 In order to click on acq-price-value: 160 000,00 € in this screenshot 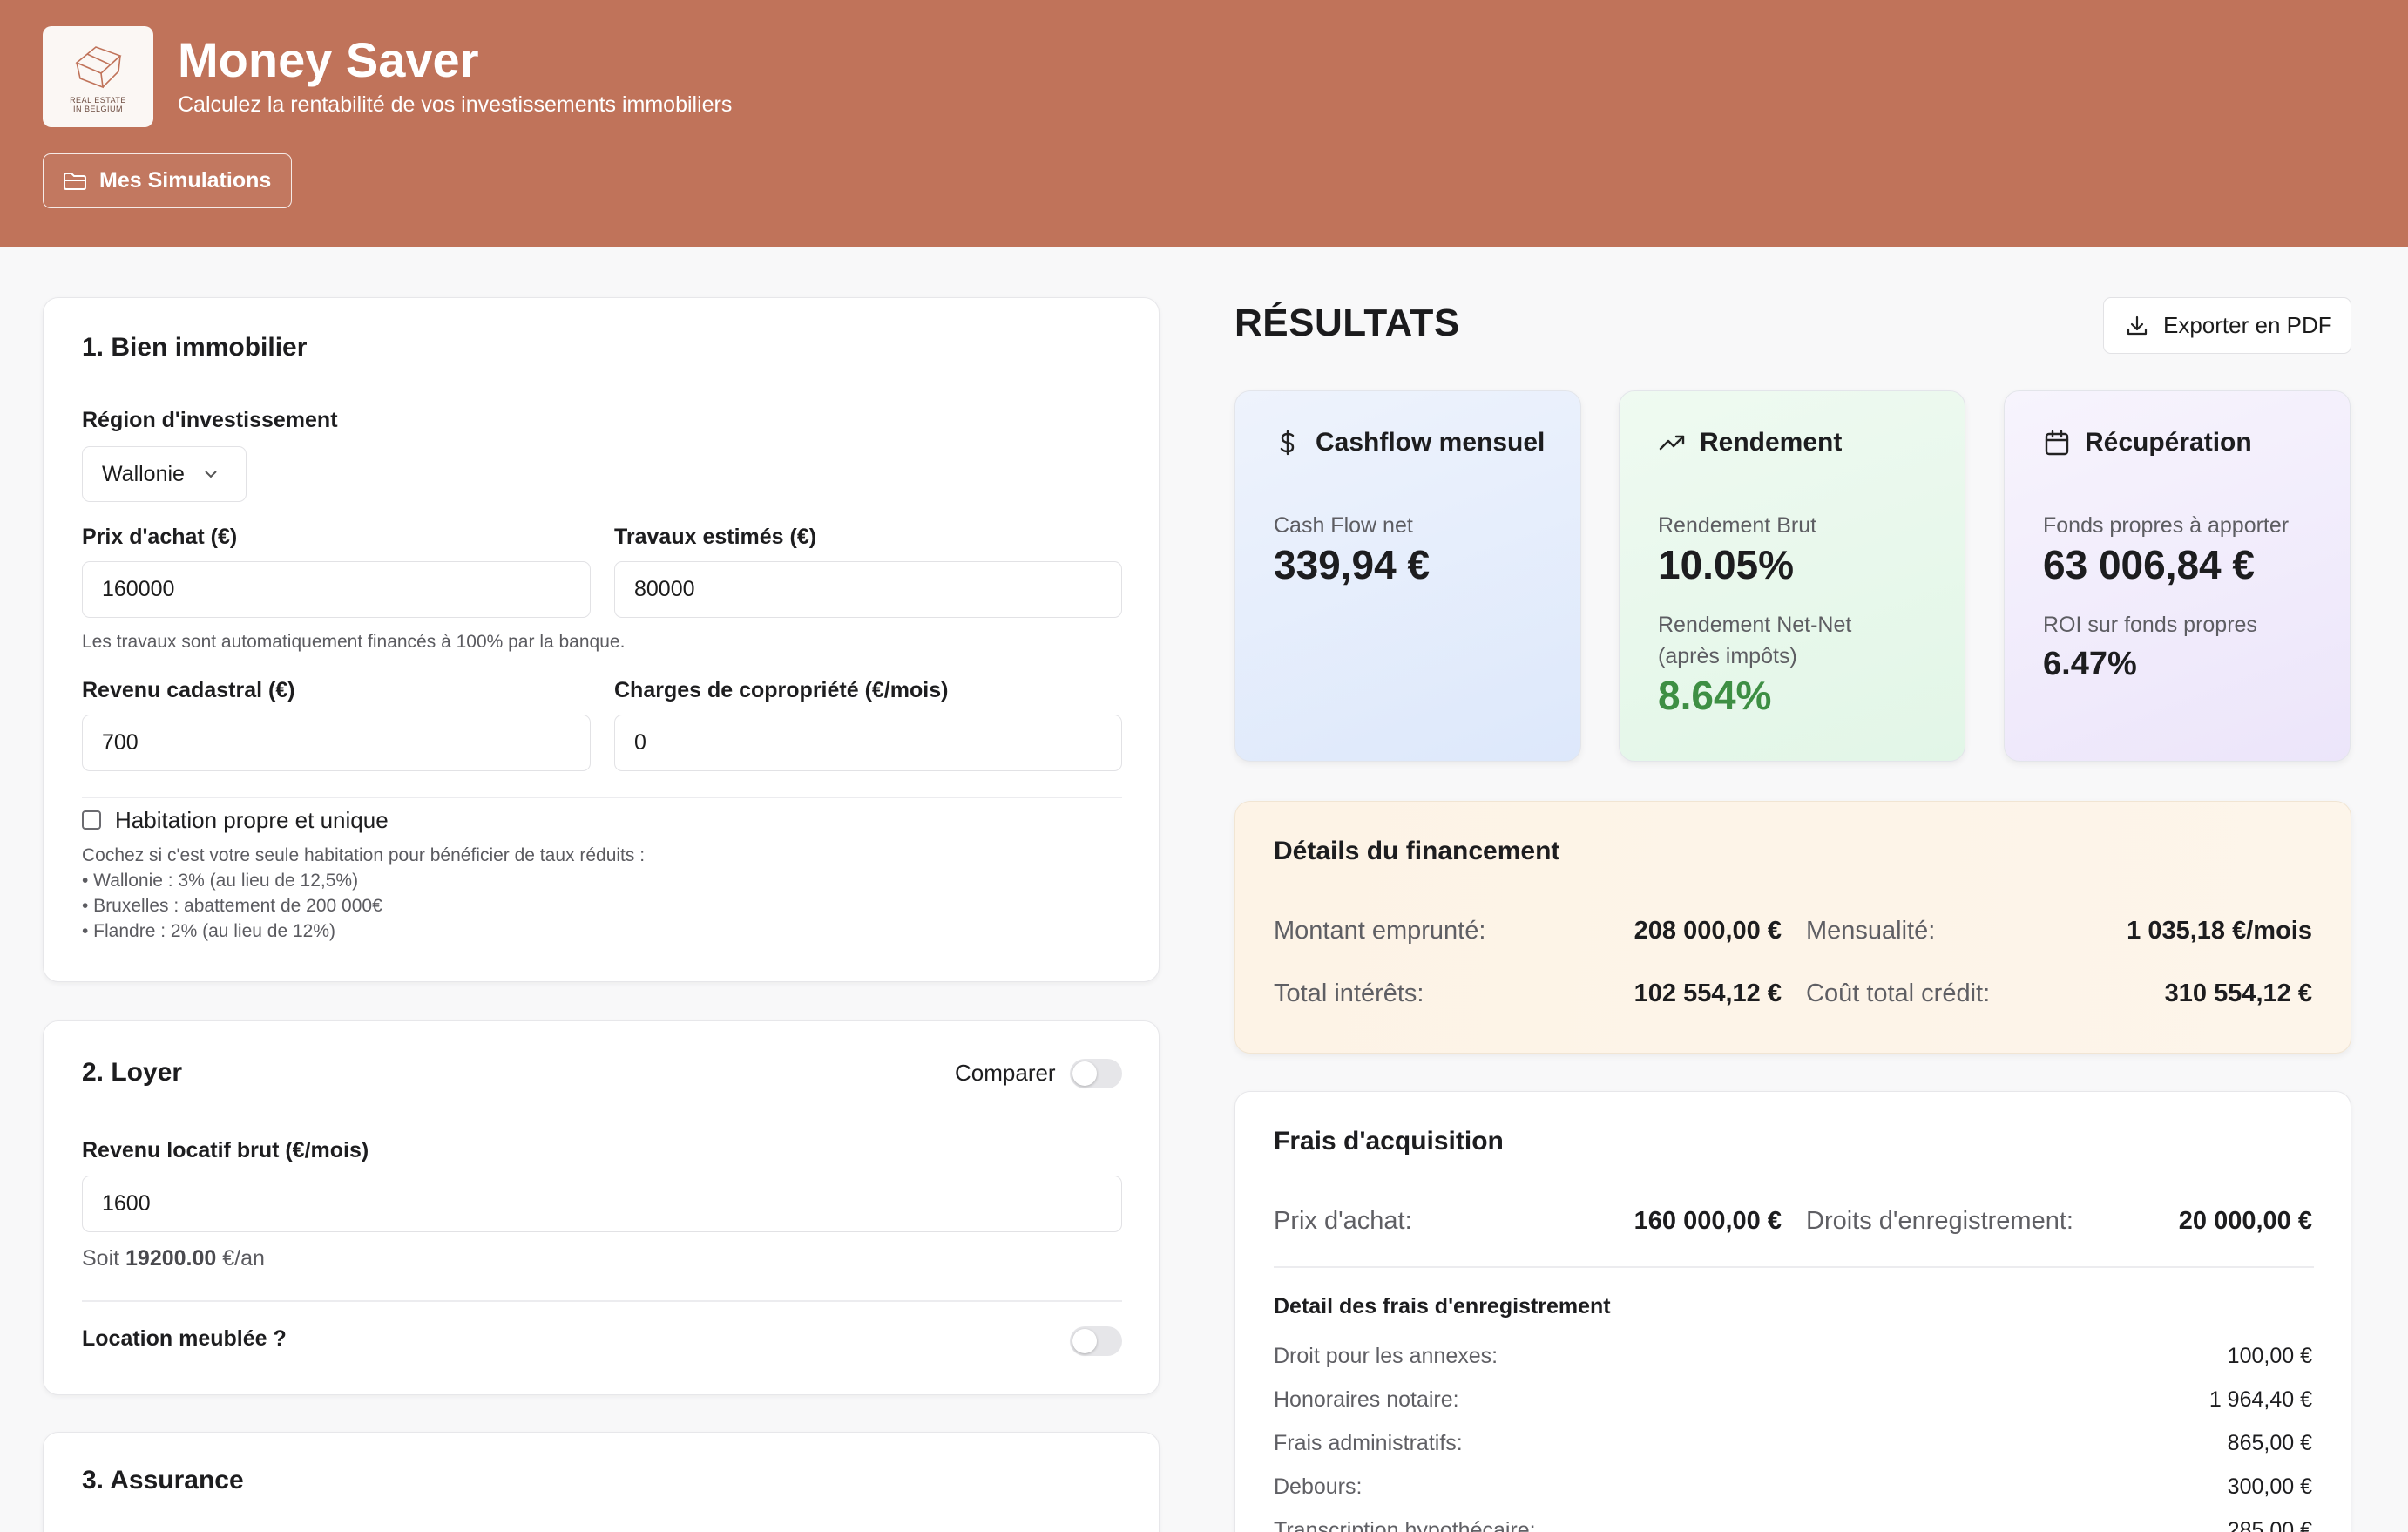, I will do `click(1708, 1221)`.